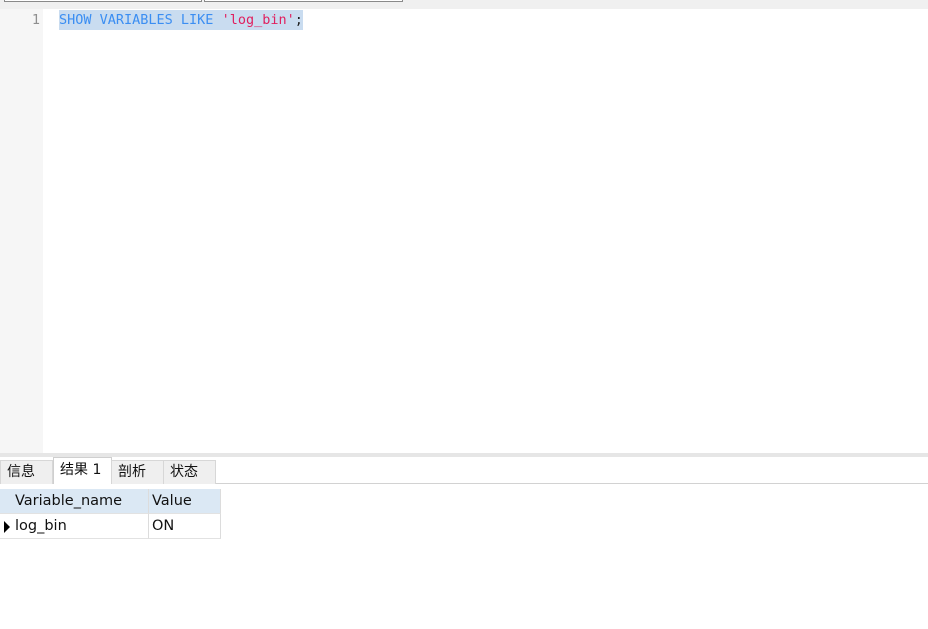 The height and width of the screenshot is (629, 928). Describe the element at coordinates (6, 501) in the screenshot. I see `row-indicator-header` at that location.